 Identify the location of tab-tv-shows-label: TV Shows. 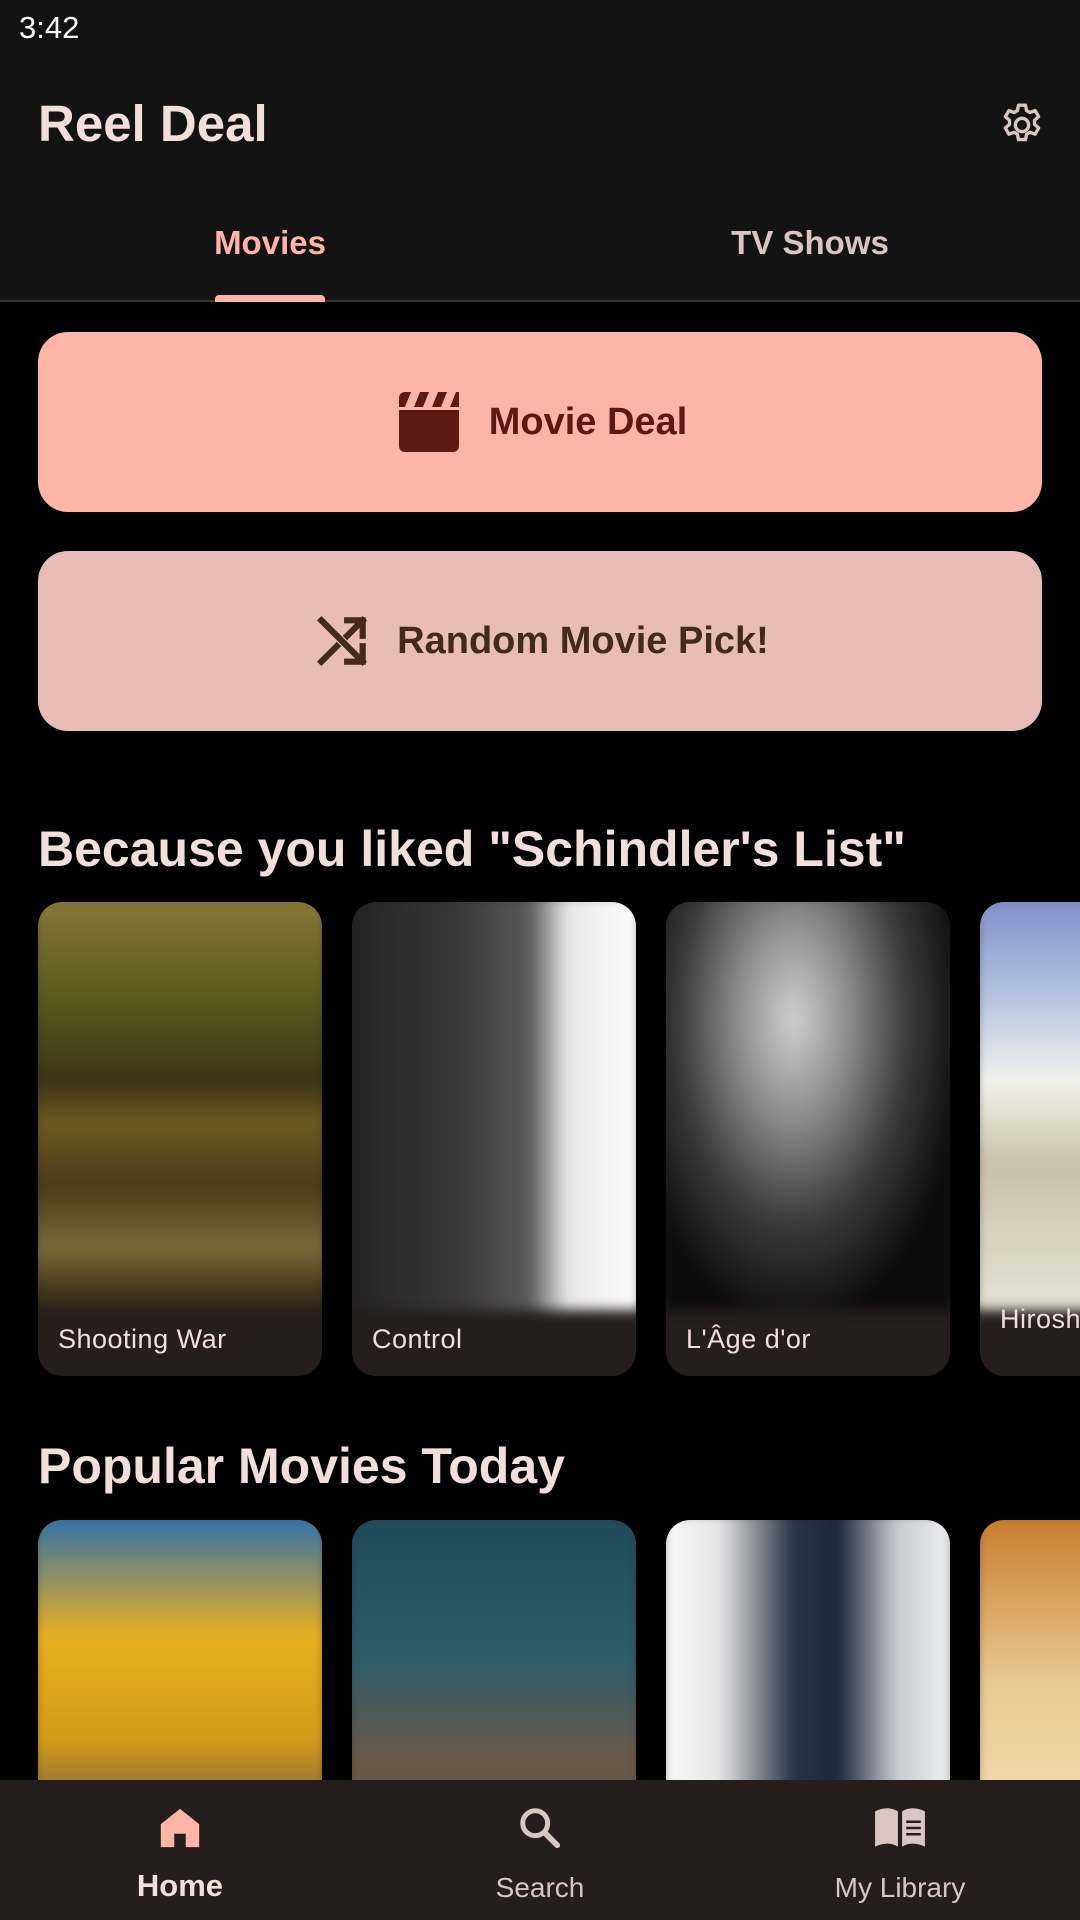
(810, 242).